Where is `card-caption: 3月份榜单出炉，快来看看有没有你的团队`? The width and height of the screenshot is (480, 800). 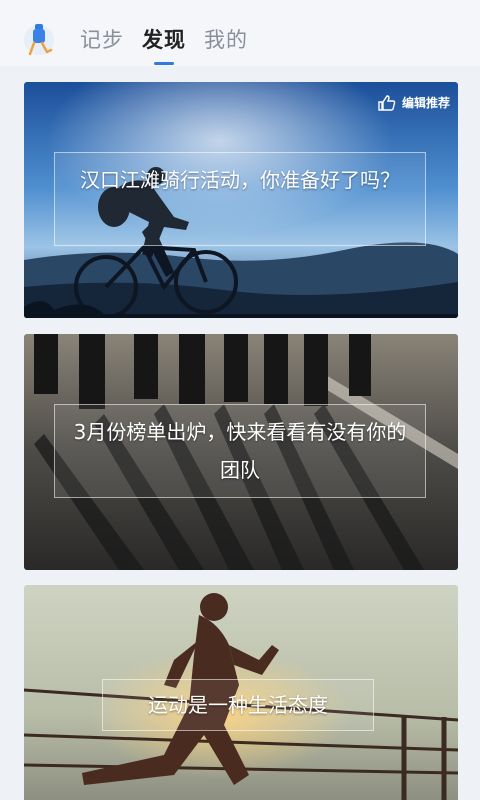 card-caption: 3月份榜单出炉，快来看看有没有你的团队 is located at coordinates (240, 451).